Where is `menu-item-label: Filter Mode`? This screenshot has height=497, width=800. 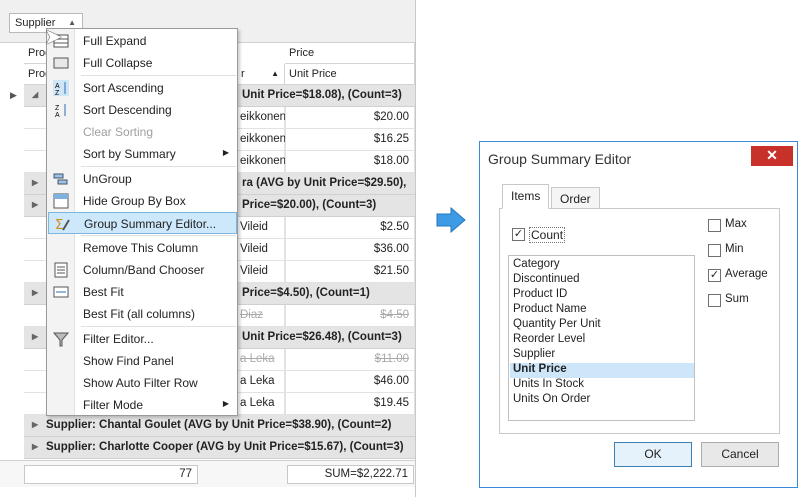
menu-item-label: Filter Mode is located at coordinates (113, 405).